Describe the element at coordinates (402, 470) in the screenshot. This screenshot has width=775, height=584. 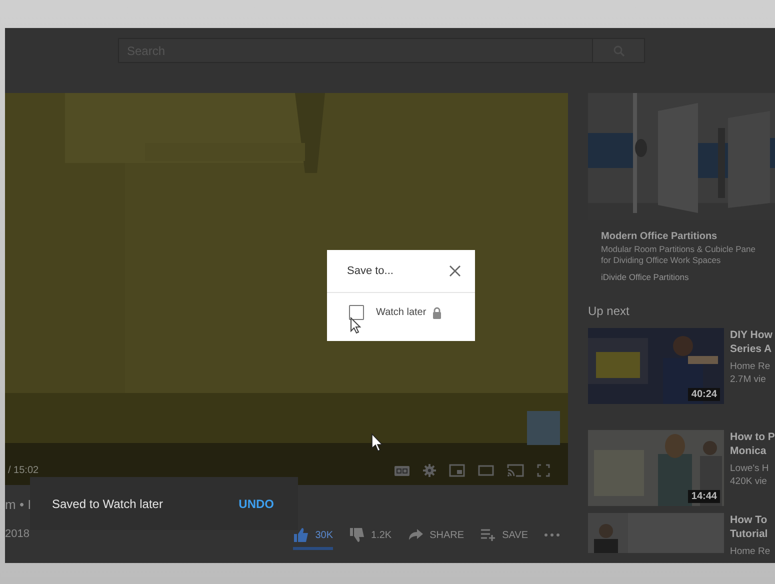
I see `captions-icon` at that location.